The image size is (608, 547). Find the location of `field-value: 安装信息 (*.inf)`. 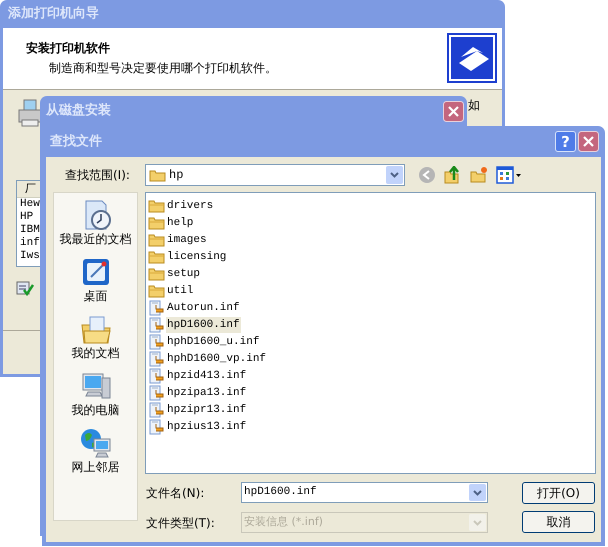

field-value: 安装信息 (*.inf) is located at coordinates (284, 522).